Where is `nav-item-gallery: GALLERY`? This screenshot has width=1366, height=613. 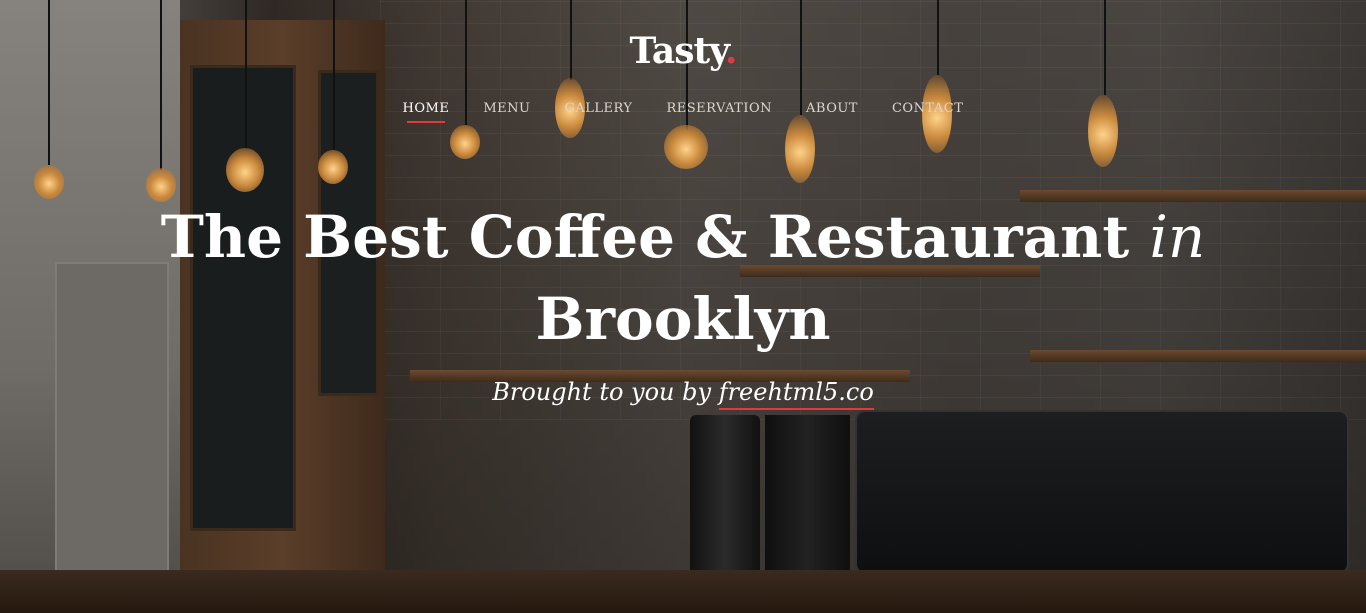
nav-item-gallery: GALLERY is located at coordinates (598, 109).